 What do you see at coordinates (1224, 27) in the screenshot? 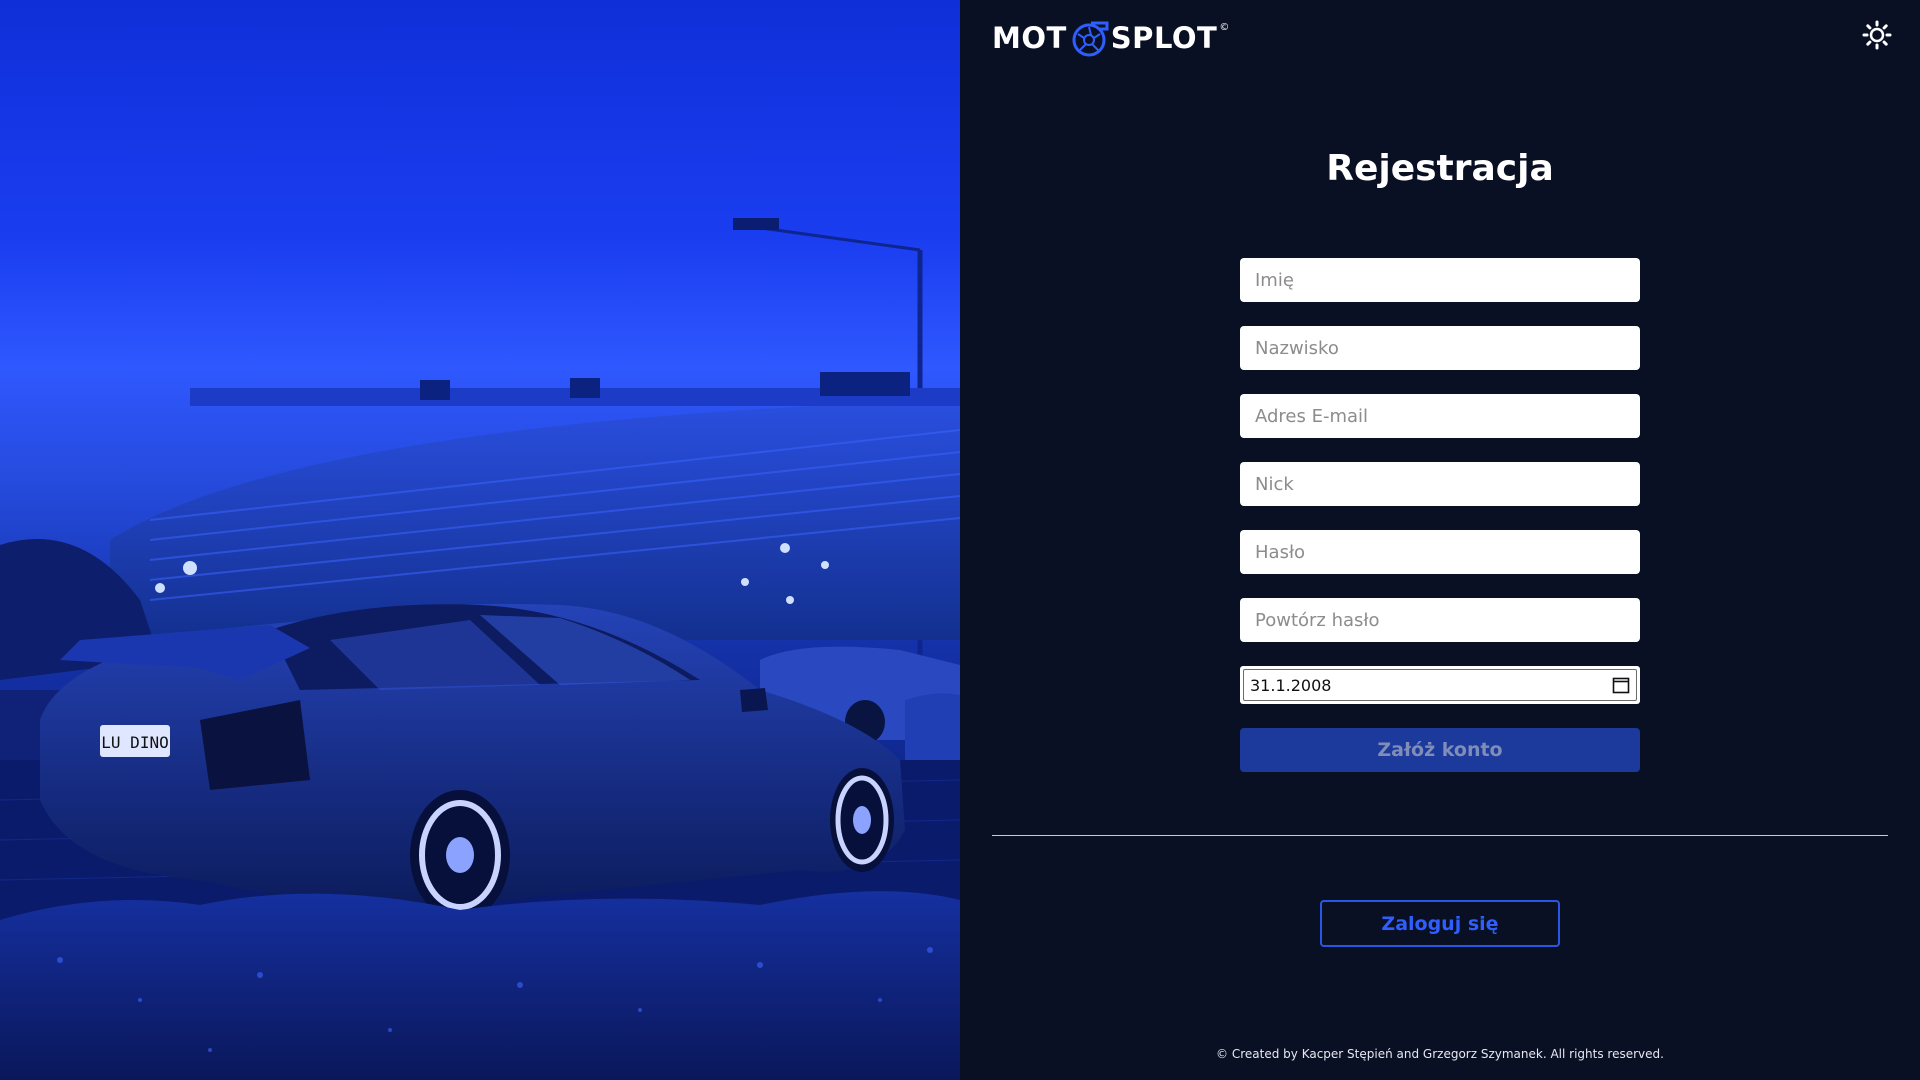
I see `logo-registered: ©` at bounding box center [1224, 27].